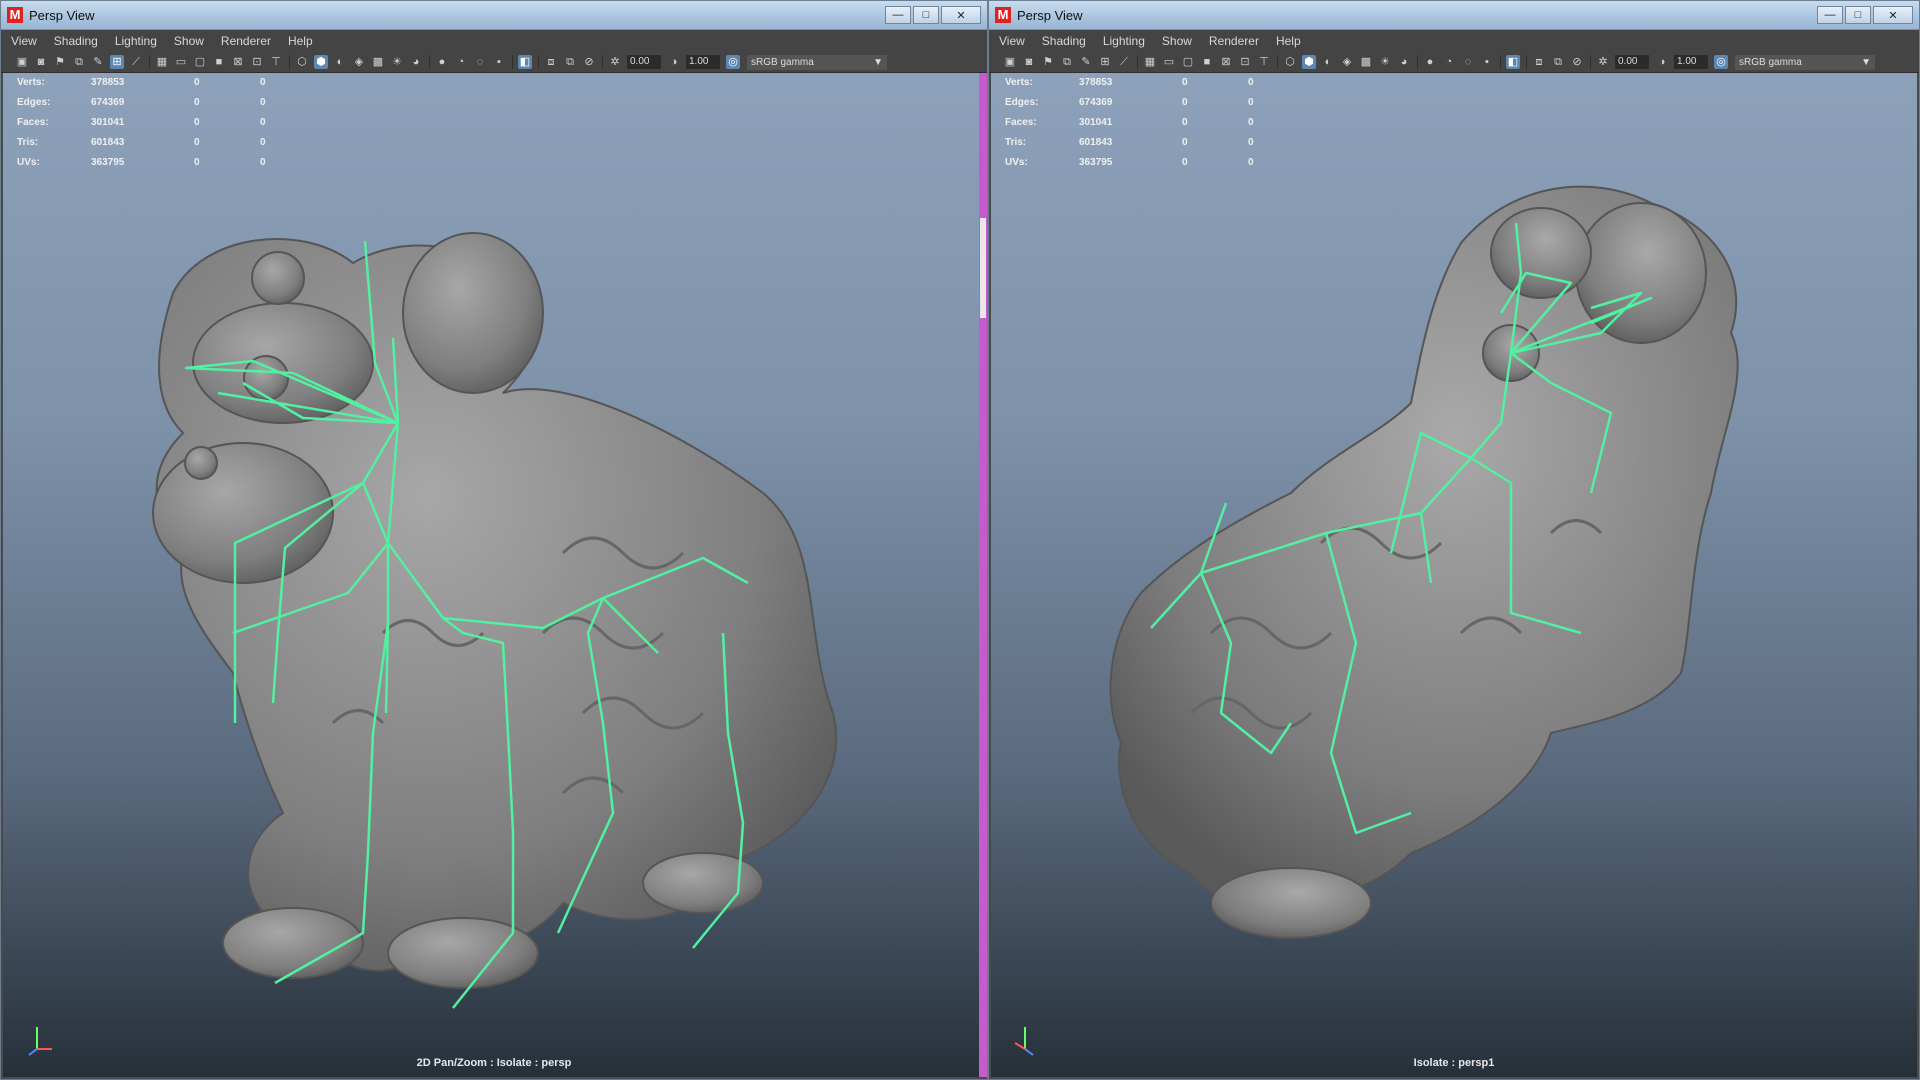 Image resolution: width=1920 pixels, height=1080 pixels. What do you see at coordinates (1003, 15) in the screenshot?
I see `maya-logo-icon: M` at bounding box center [1003, 15].